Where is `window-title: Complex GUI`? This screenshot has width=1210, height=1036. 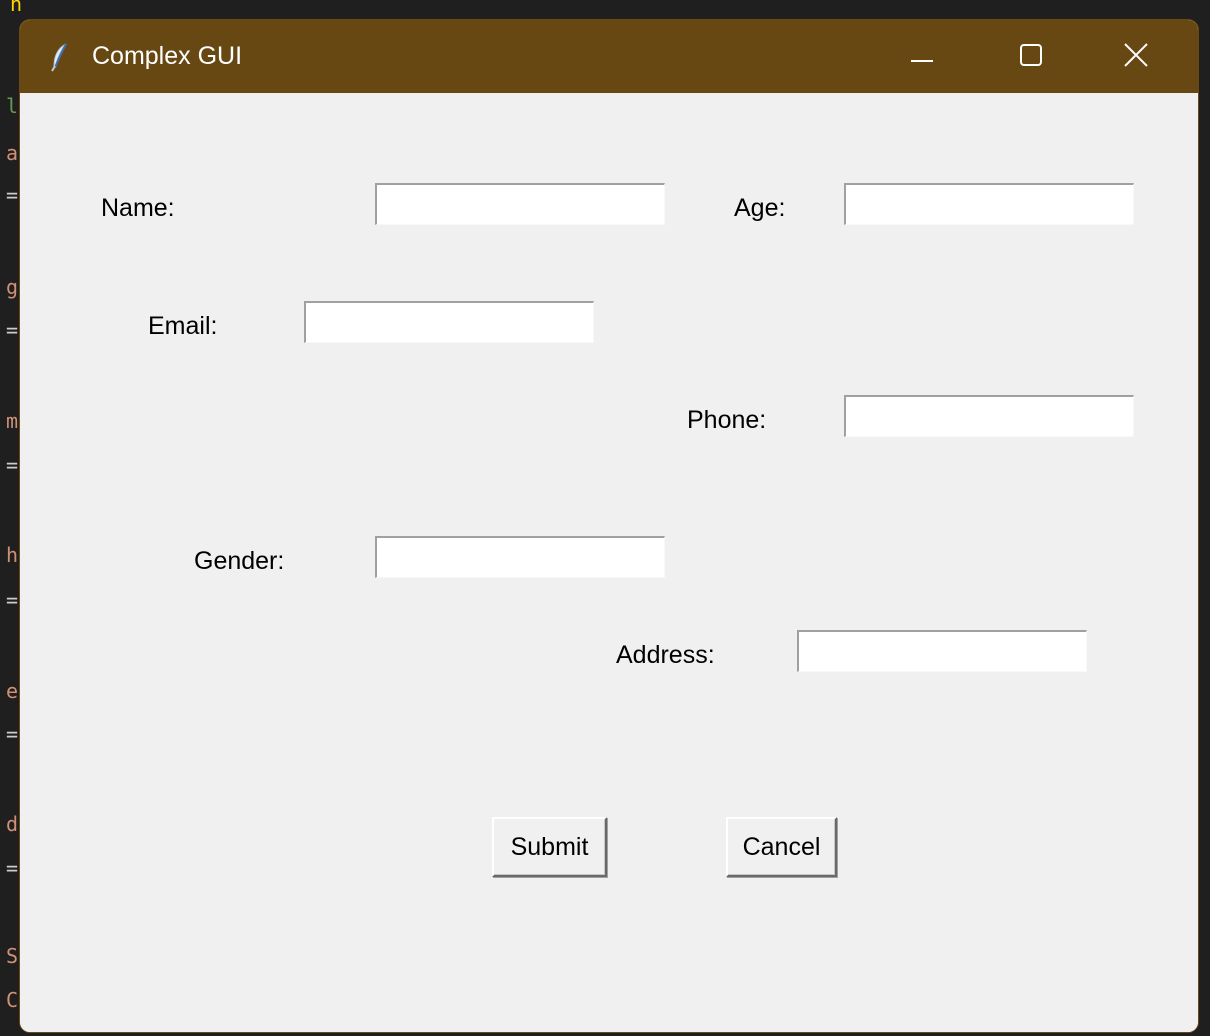
window-title: Complex GUI is located at coordinates (167, 56).